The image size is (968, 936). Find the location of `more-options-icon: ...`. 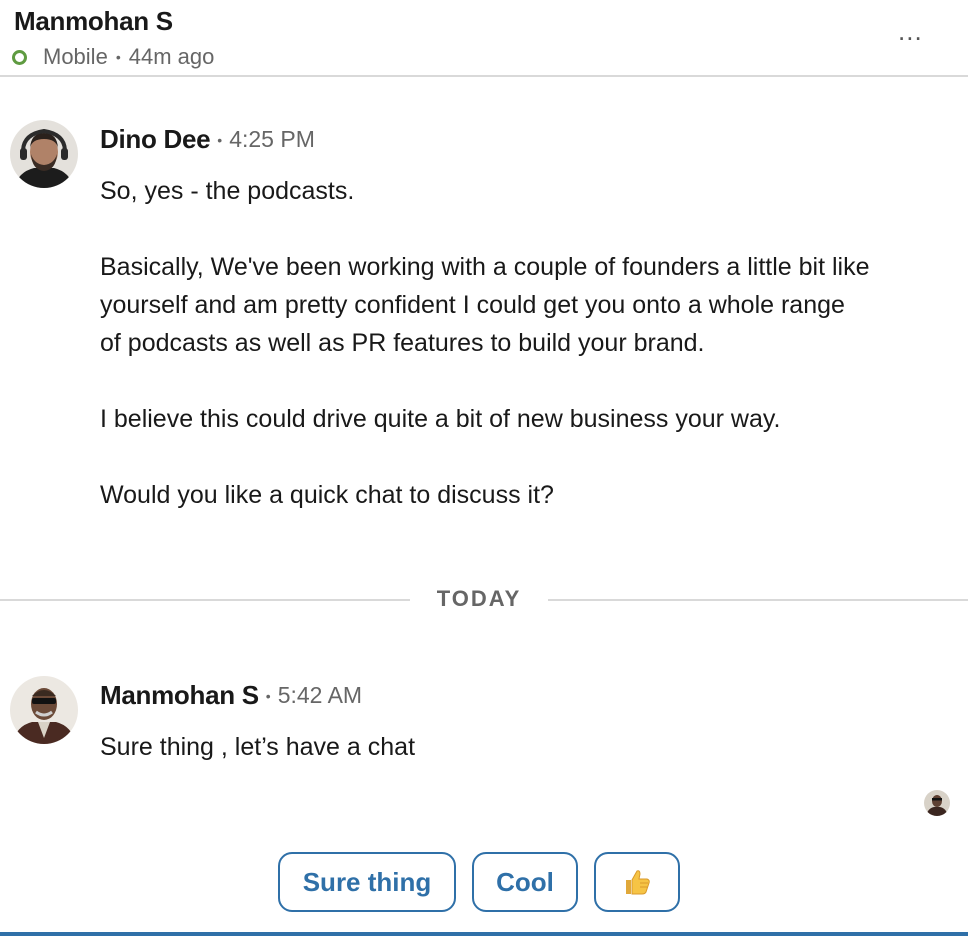

more-options-icon: ... is located at coordinates (910, 31).